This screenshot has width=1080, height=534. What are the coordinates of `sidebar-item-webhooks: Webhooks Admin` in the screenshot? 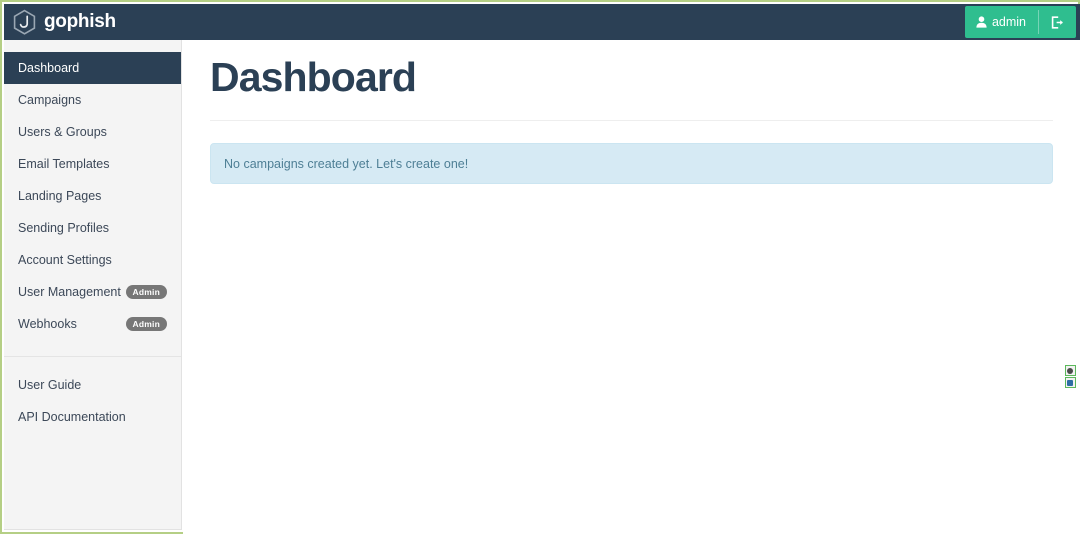 It's located at (92, 324).